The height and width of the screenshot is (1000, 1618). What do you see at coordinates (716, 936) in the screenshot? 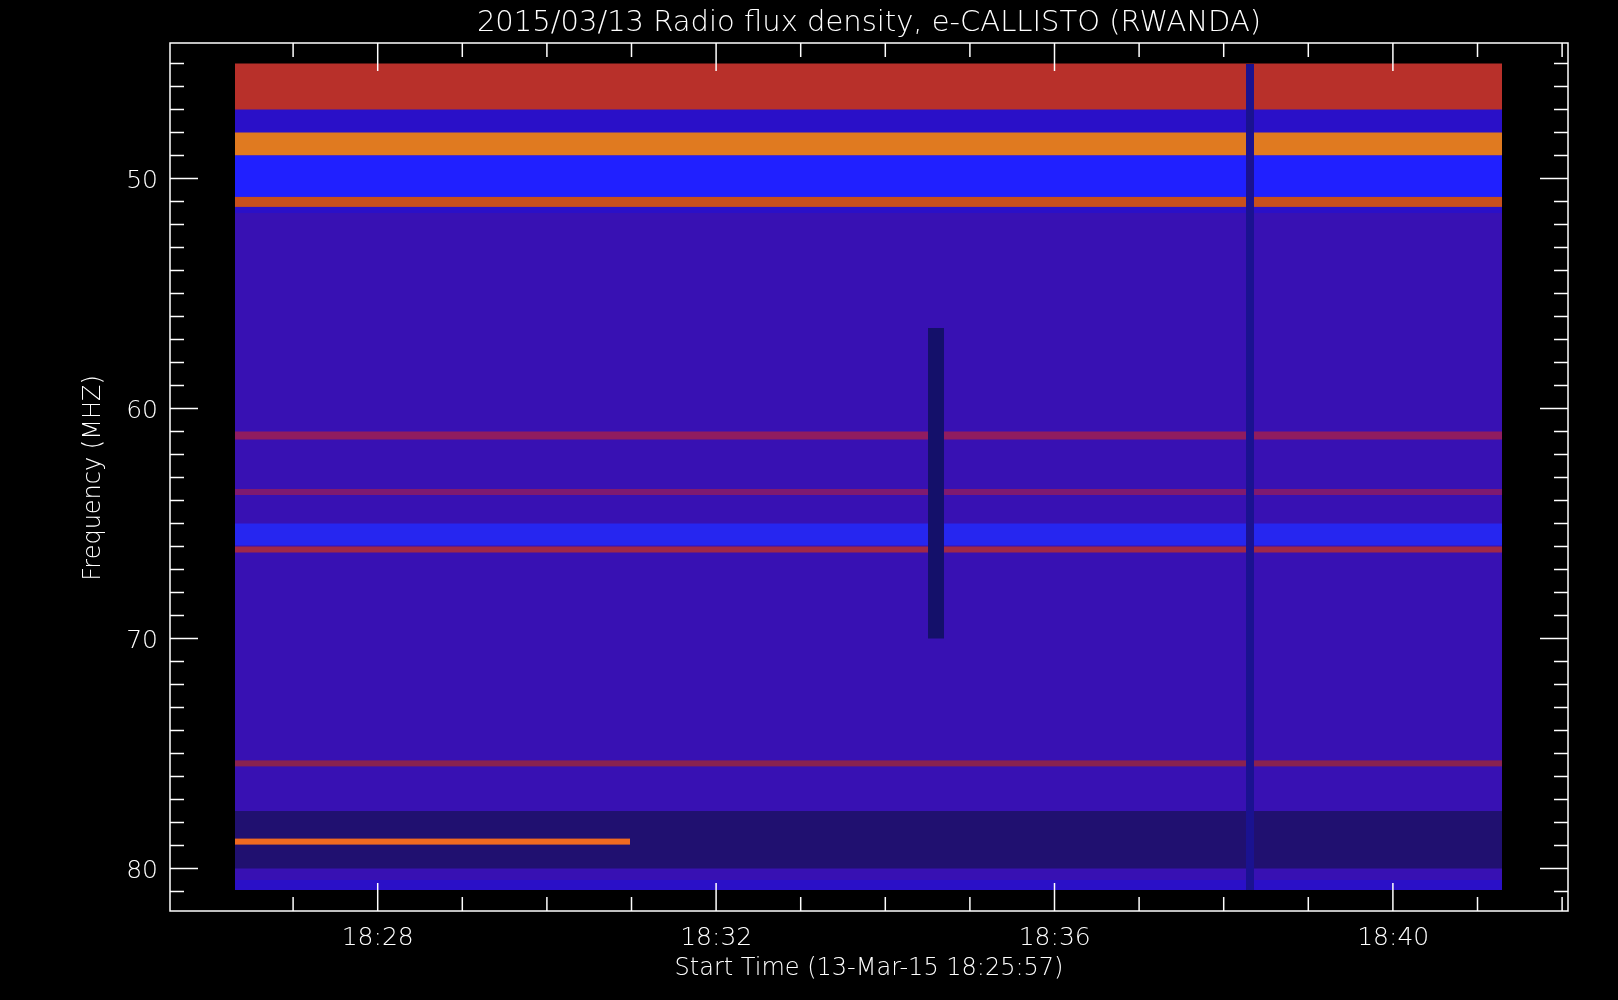
I see `x-tick-label: 18:32` at bounding box center [716, 936].